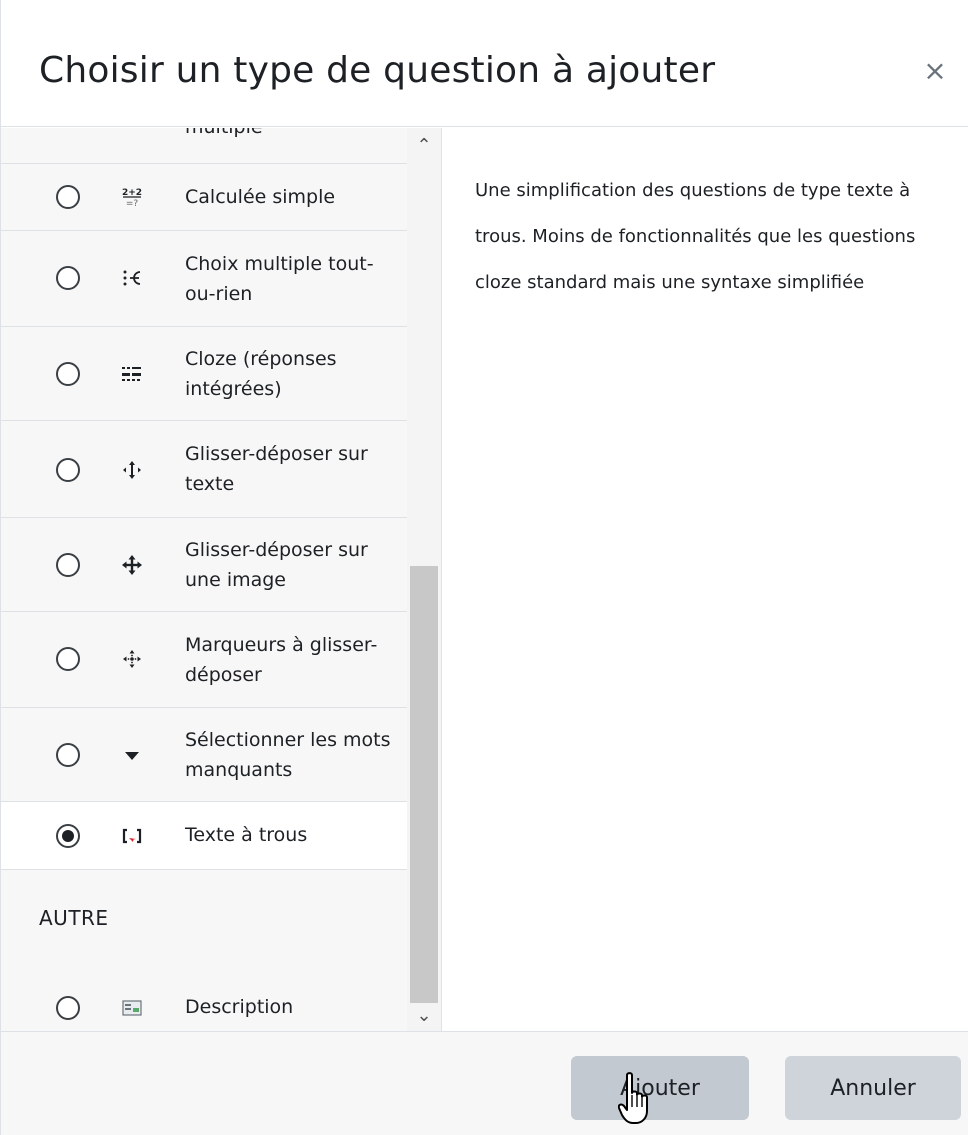 This screenshot has height=1135, width=968. I want to click on option-drag-drop-image: Glisser-déposer sur une image, so click(204, 565).